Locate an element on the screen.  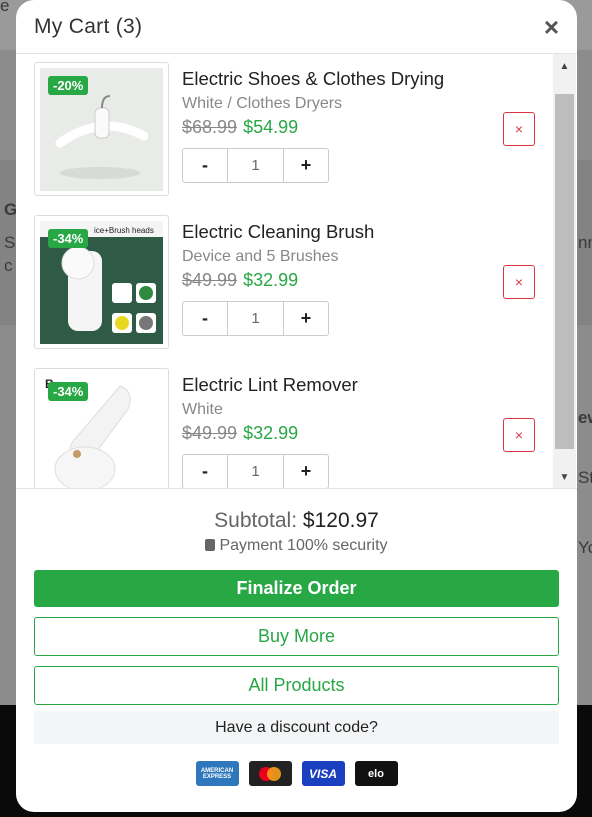
subtotal-value: $120.97 is located at coordinates (340, 520).